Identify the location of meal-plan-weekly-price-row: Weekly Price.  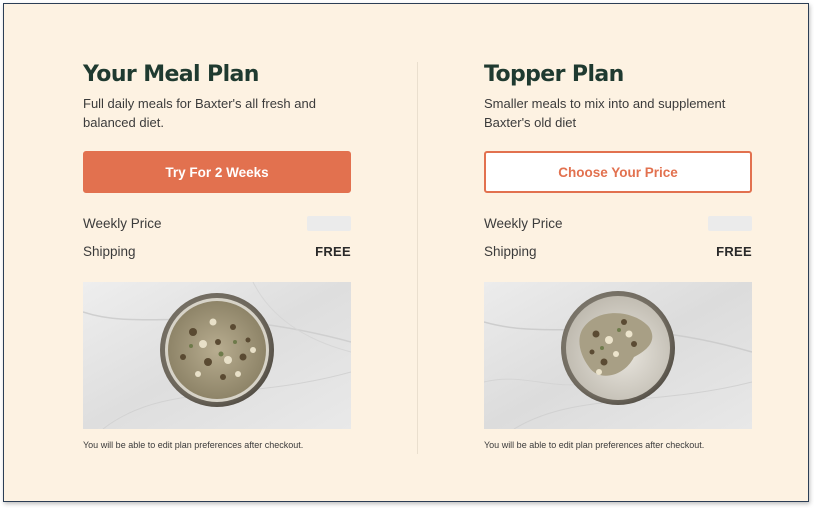
(217, 223).